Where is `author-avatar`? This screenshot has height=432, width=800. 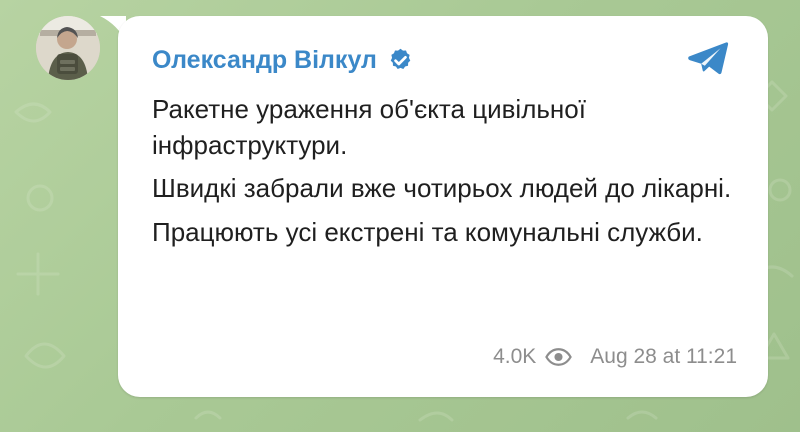 author-avatar is located at coordinates (68, 48).